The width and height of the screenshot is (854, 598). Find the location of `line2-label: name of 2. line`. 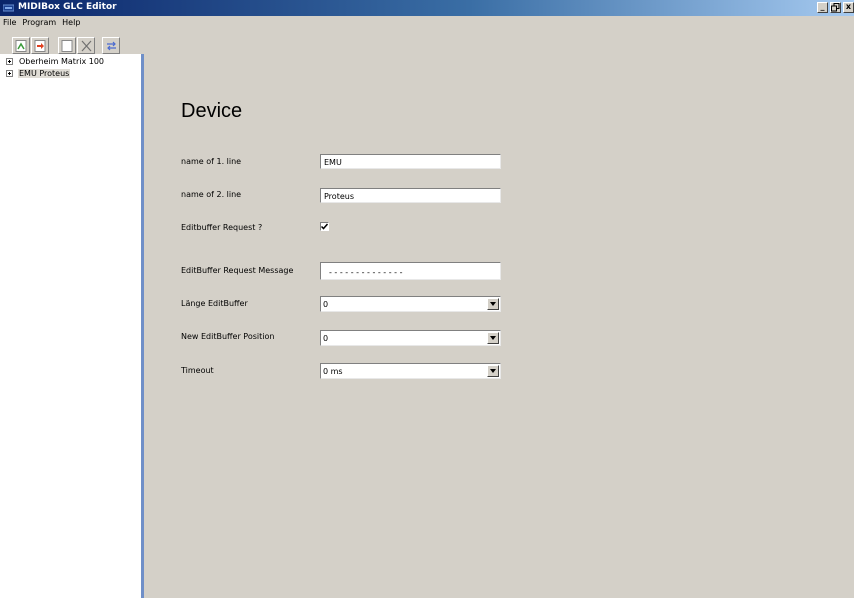

line2-label: name of 2. line is located at coordinates (211, 194).